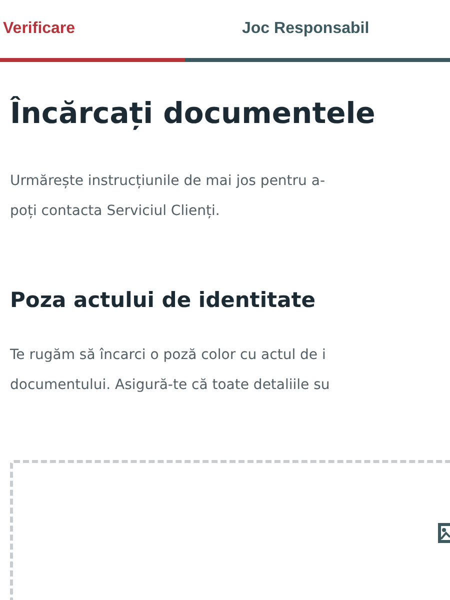  Describe the element at coordinates (444, 533) in the screenshot. I see `image-icon` at that location.